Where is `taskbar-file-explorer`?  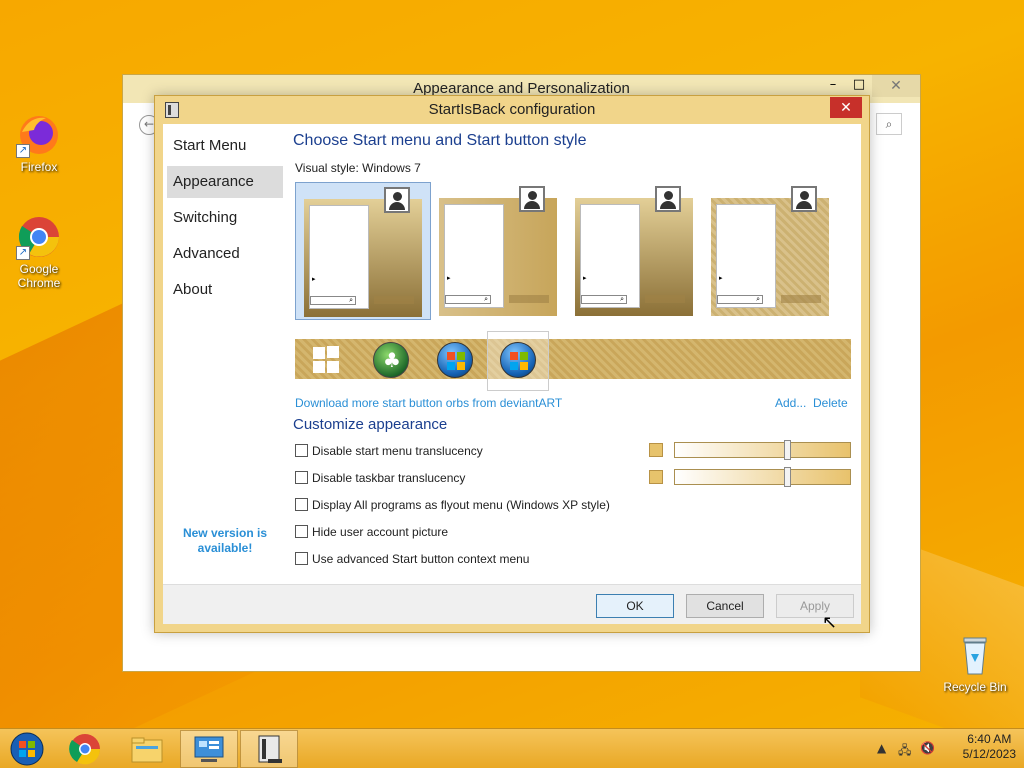
taskbar-file-explorer is located at coordinates (147, 749).